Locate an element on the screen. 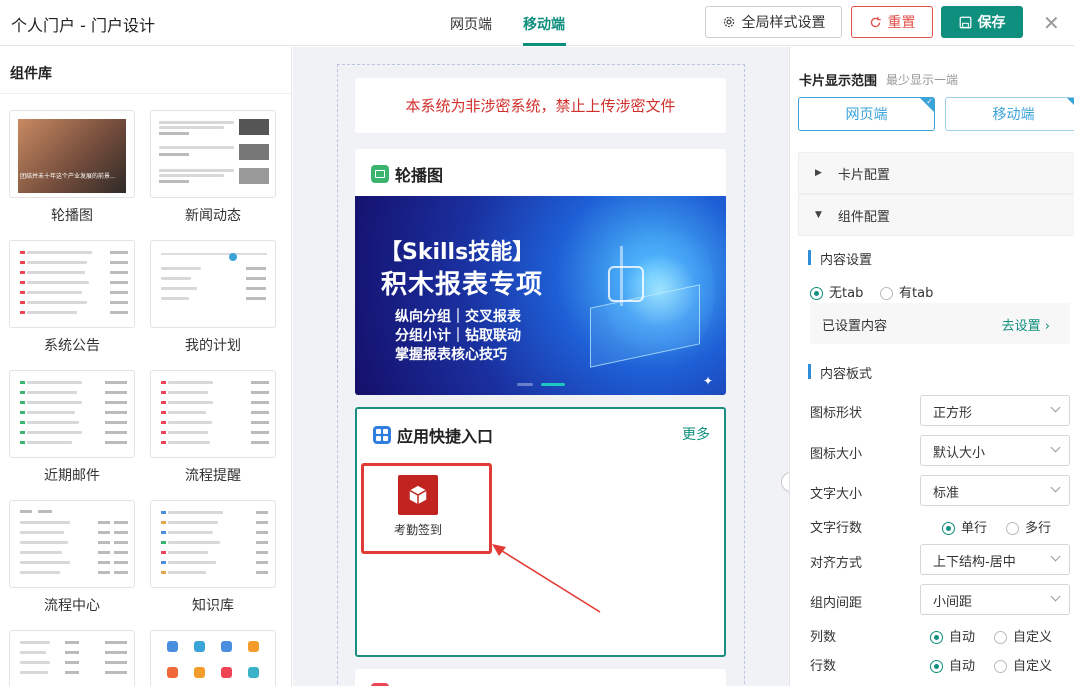 Image resolution: width=1074 pixels, height=686 pixels. align-value: 上下结构-居中 is located at coordinates (974, 562).